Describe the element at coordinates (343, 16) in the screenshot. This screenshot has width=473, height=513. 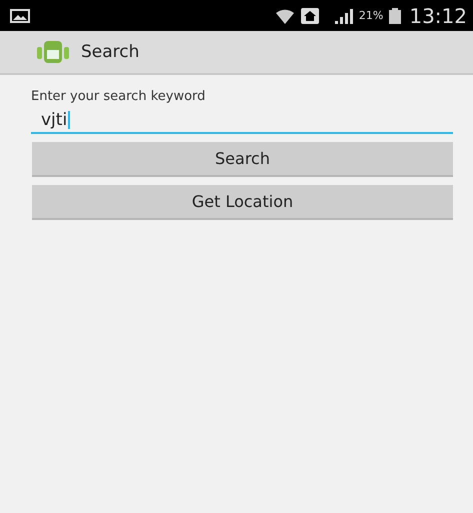
I see `signal-icon` at that location.